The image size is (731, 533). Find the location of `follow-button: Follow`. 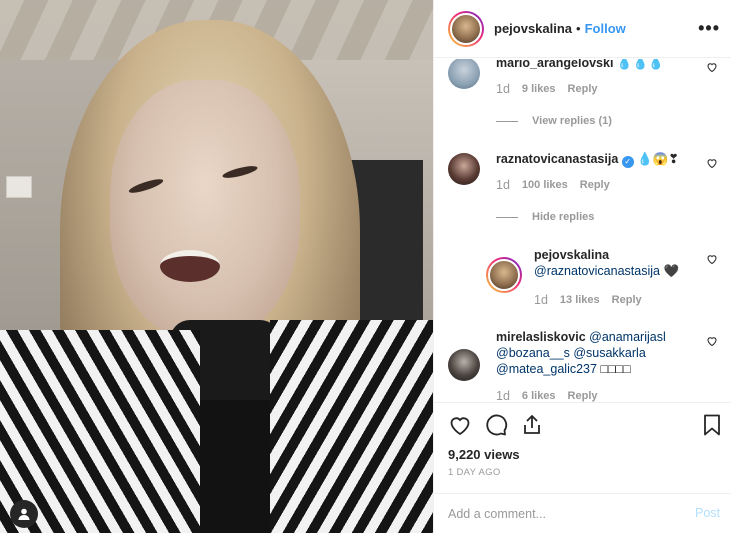

follow-button: Follow is located at coordinates (605, 28).